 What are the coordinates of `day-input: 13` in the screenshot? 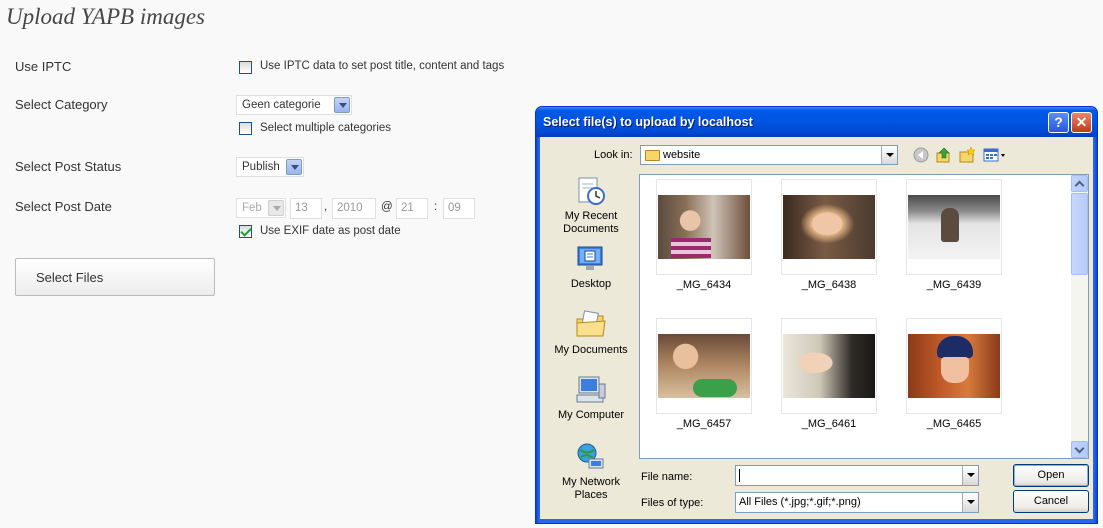 It's located at (306, 208).